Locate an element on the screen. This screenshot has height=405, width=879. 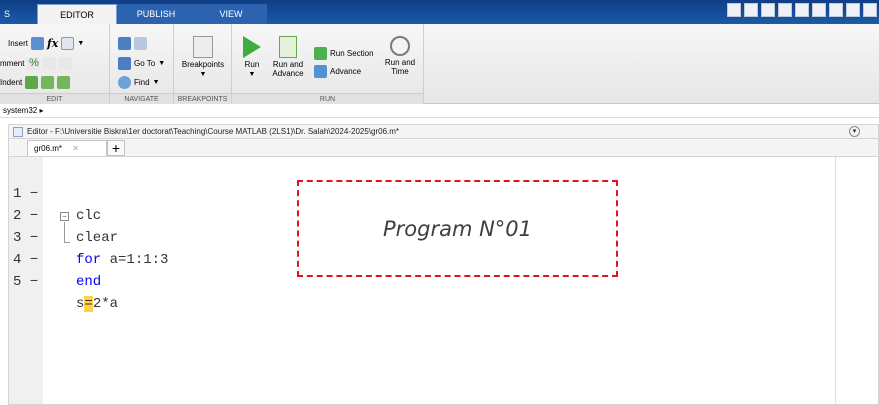
fold-line is located at coordinates (64, 232).